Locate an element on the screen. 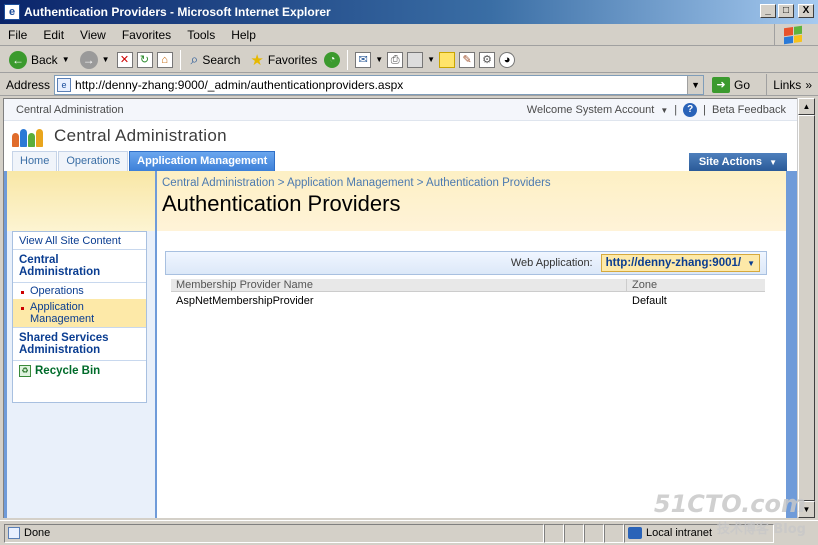  menu-help: Help is located at coordinates (243, 35).